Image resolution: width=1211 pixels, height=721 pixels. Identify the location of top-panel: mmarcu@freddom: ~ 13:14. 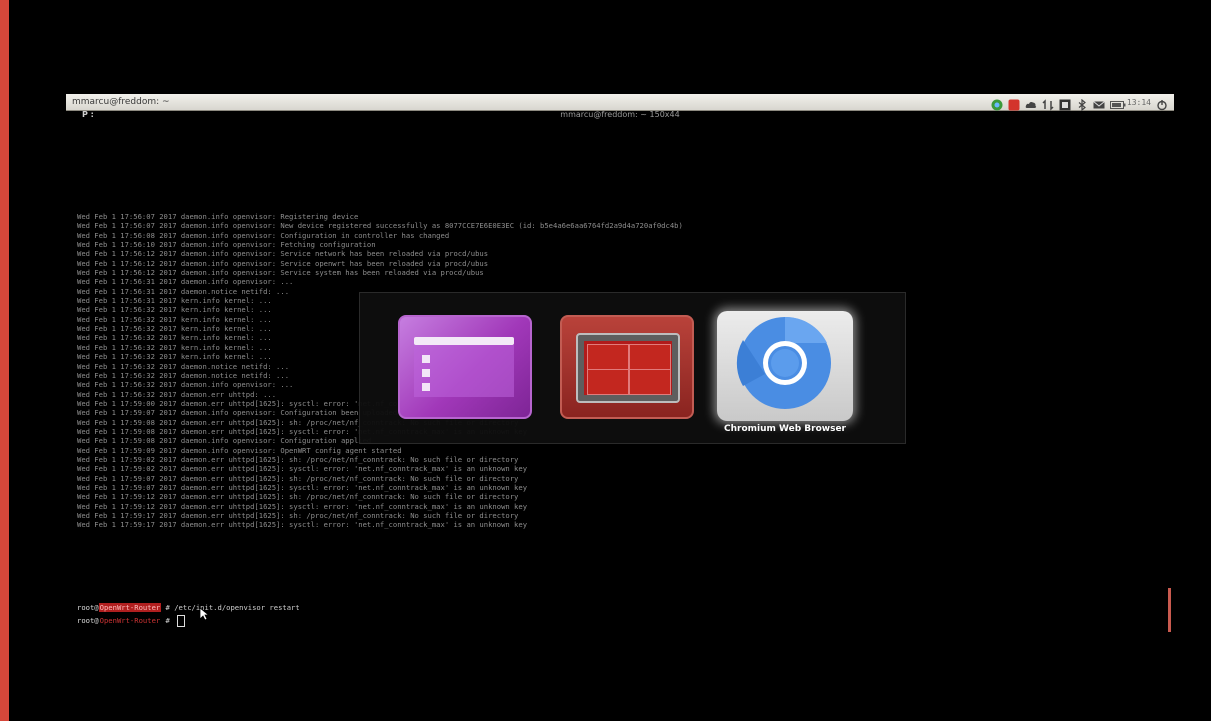
(620, 103).